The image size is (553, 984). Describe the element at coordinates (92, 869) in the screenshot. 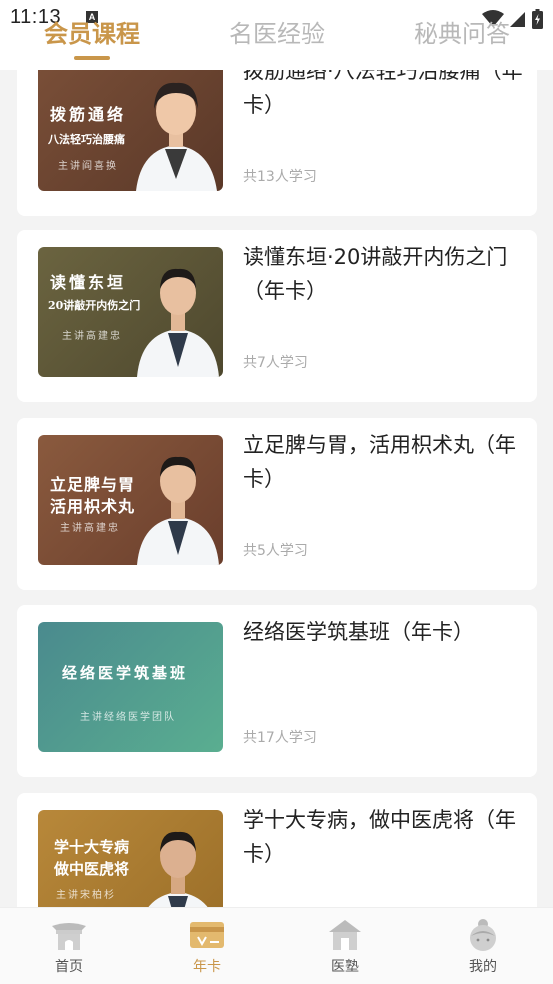

I see `thumbnail-subtitle: 做中医虎将` at that location.